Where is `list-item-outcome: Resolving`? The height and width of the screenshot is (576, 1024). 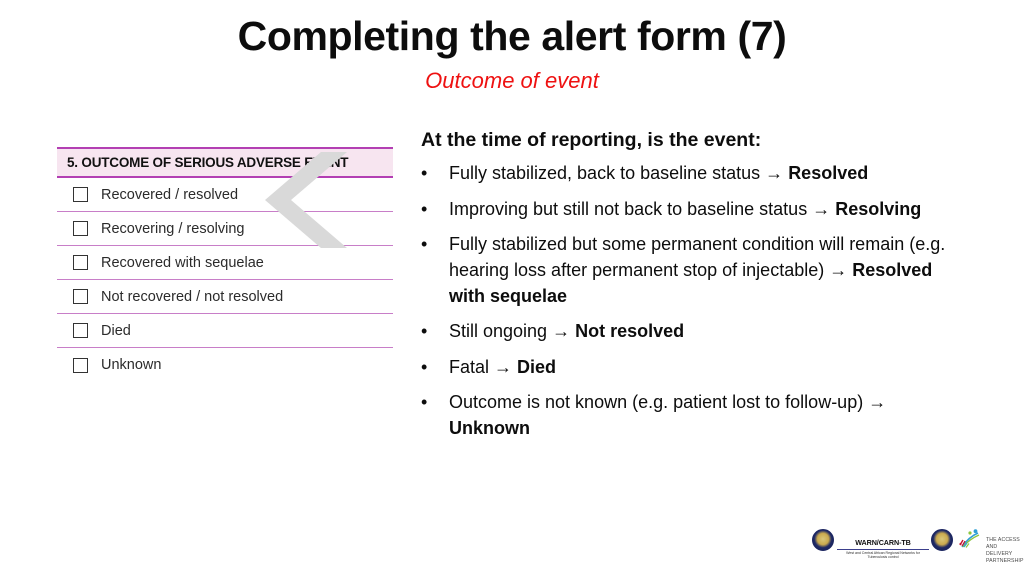 list-item-outcome: Resolving is located at coordinates (878, 208).